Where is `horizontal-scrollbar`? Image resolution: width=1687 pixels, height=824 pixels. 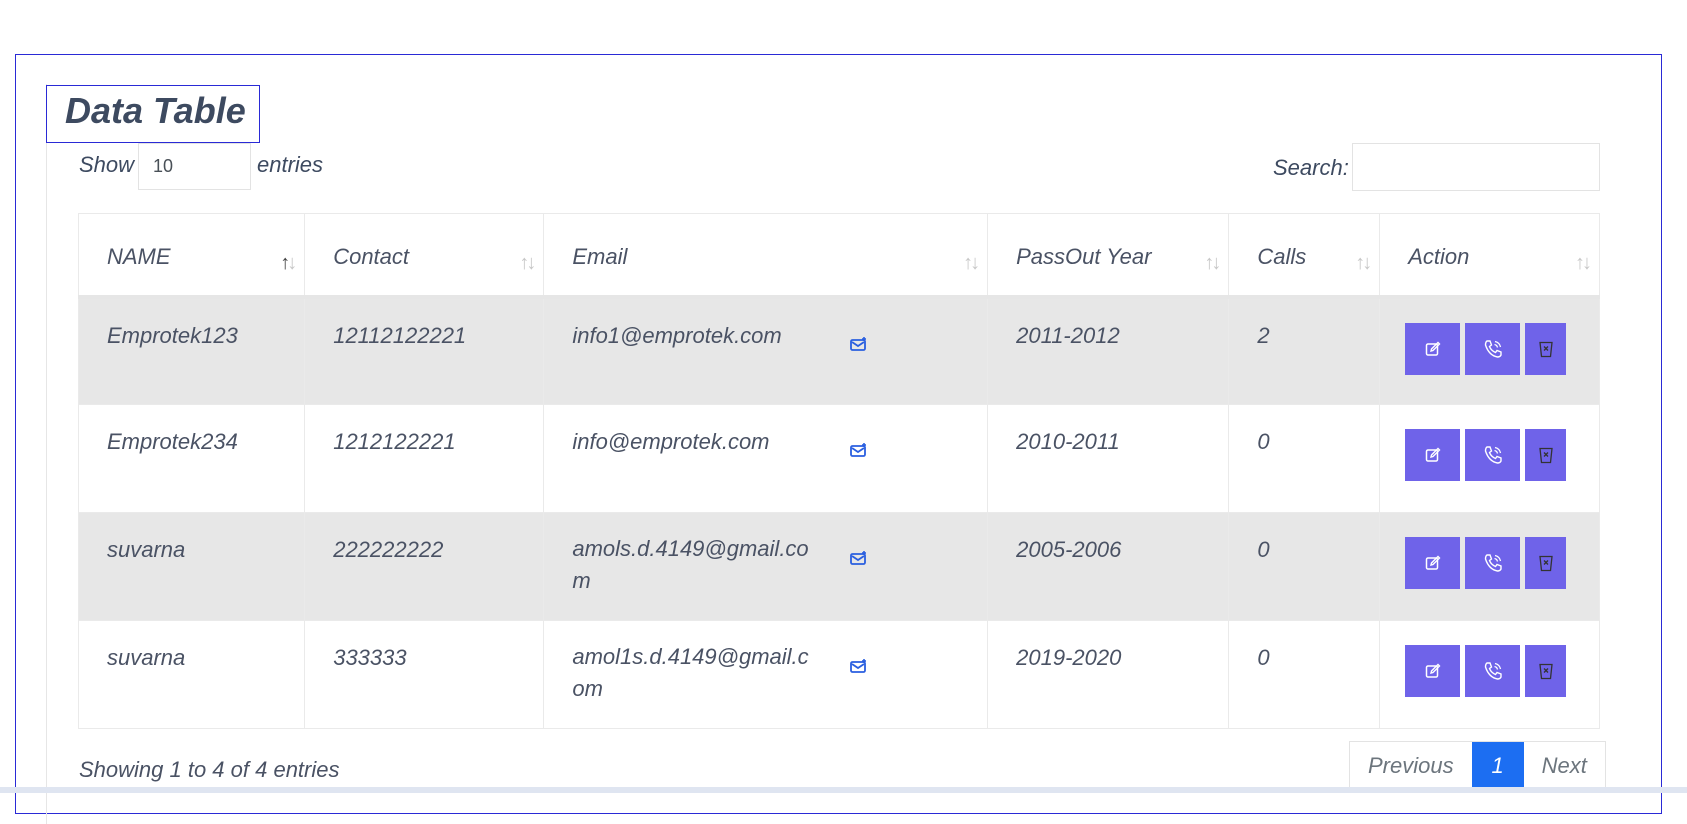 horizontal-scrollbar is located at coordinates (843, 790).